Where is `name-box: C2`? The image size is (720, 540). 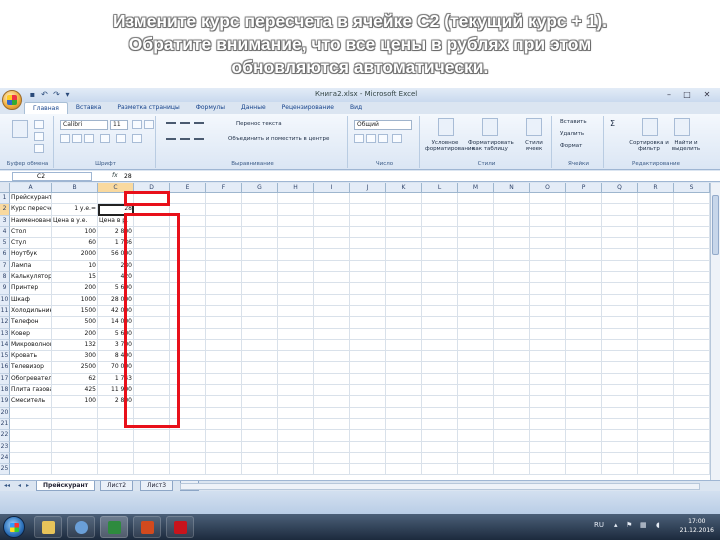
name-box: C2 is located at coordinates (52, 176).